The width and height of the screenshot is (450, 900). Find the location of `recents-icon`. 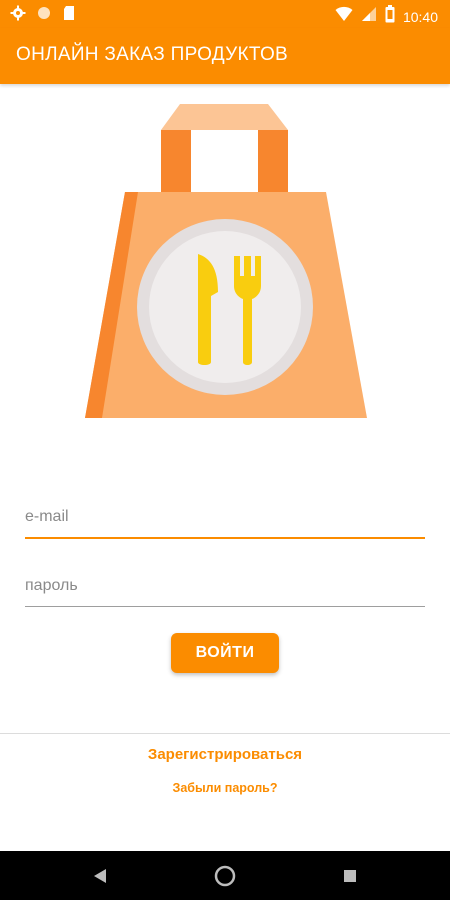

recents-icon is located at coordinates (350, 876).